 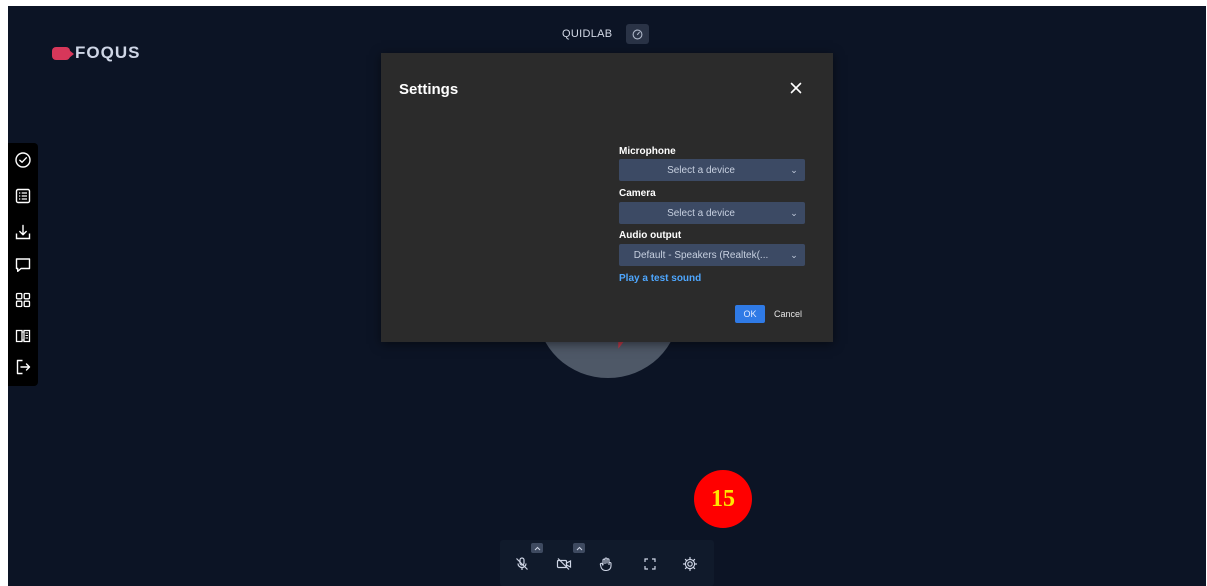 What do you see at coordinates (587, 34) in the screenshot?
I see `room-name: QUIDLAB` at bounding box center [587, 34].